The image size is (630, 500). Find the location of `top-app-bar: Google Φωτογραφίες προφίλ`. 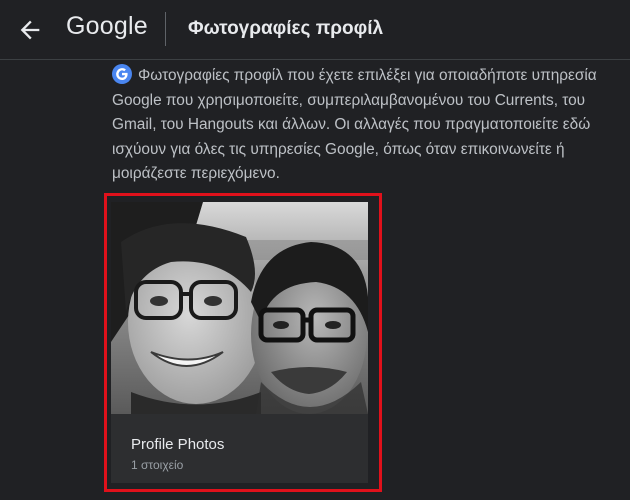

top-app-bar: Google Φωτογραφίες προφίλ is located at coordinates (315, 30).